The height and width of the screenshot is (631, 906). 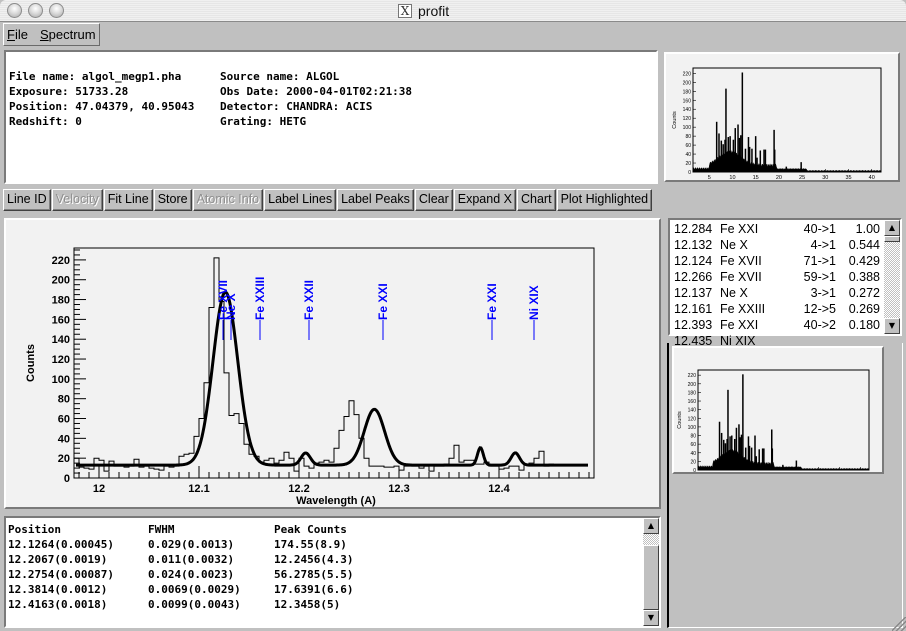 I want to click on info-left-field: Position: 47.04379, 40.95043, so click(x=102, y=106).